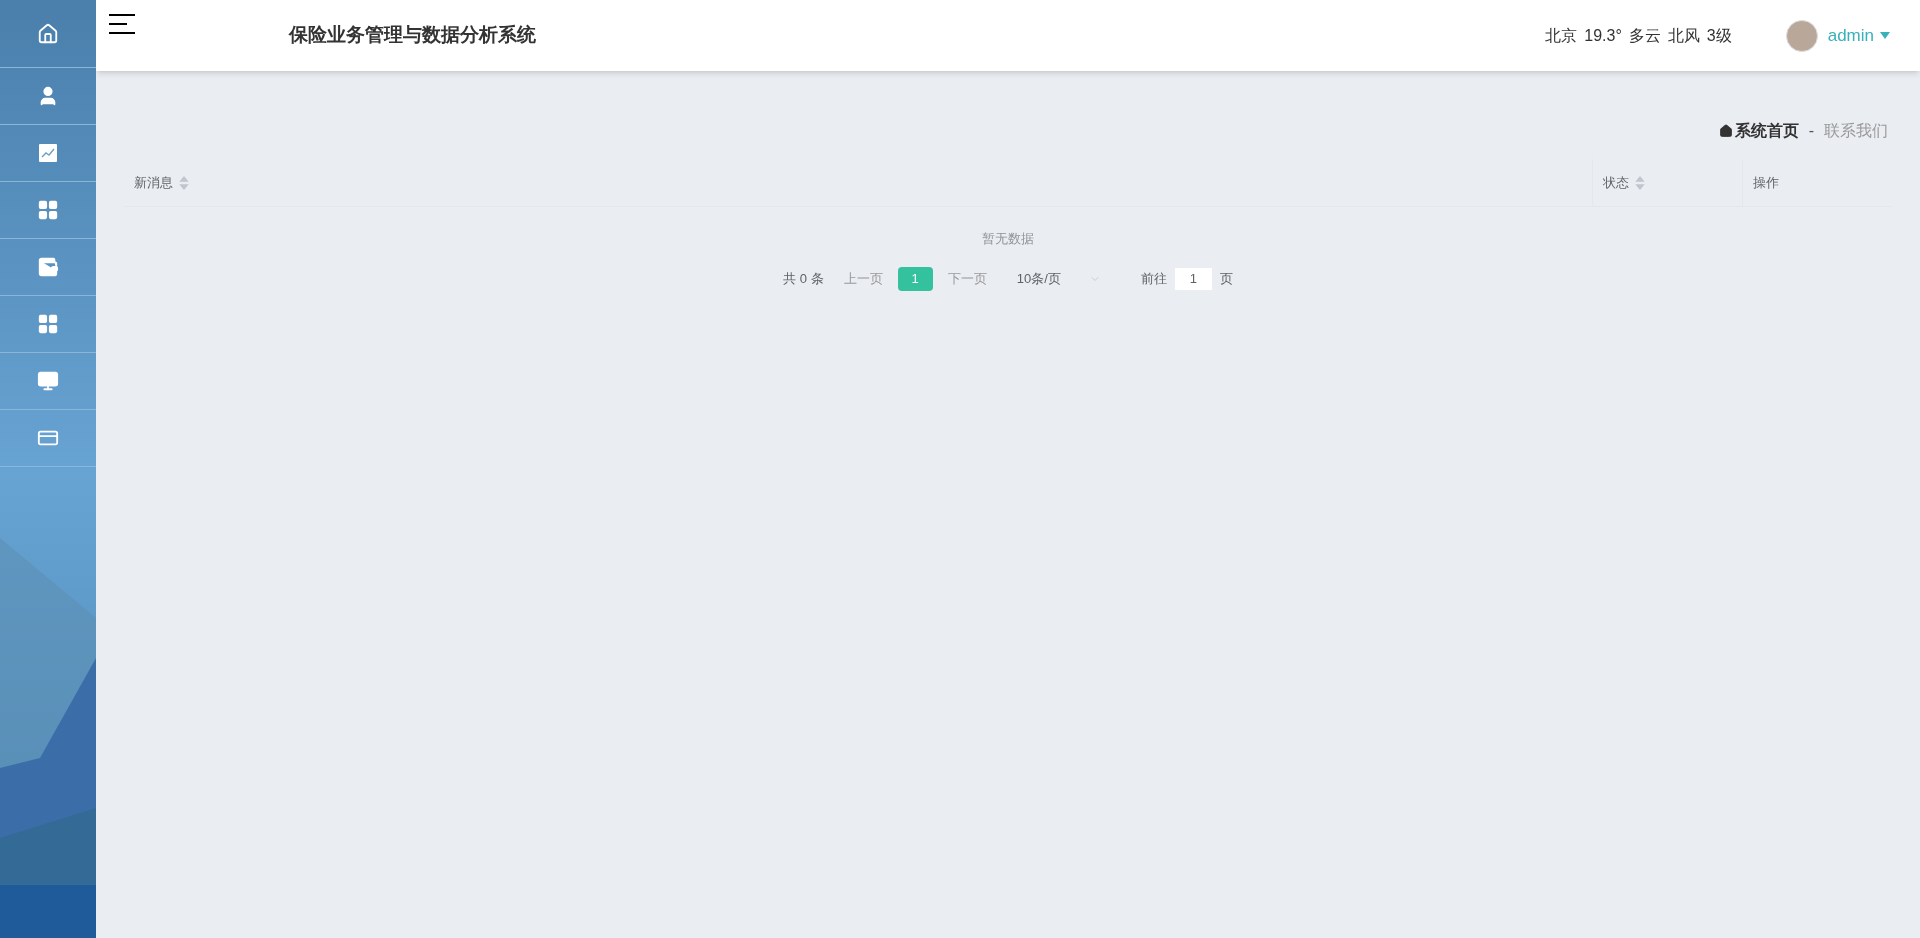 This screenshot has height=938, width=1920. What do you see at coordinates (412, 35) in the screenshot?
I see `app-title: 保险业务管理与数据分析系统` at bounding box center [412, 35].